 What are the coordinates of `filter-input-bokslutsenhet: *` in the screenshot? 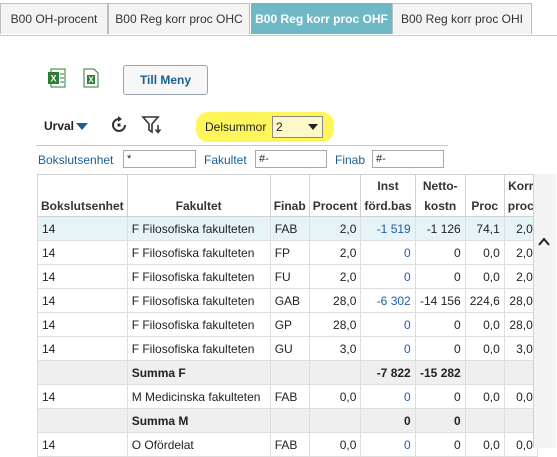 It's located at (159, 159).